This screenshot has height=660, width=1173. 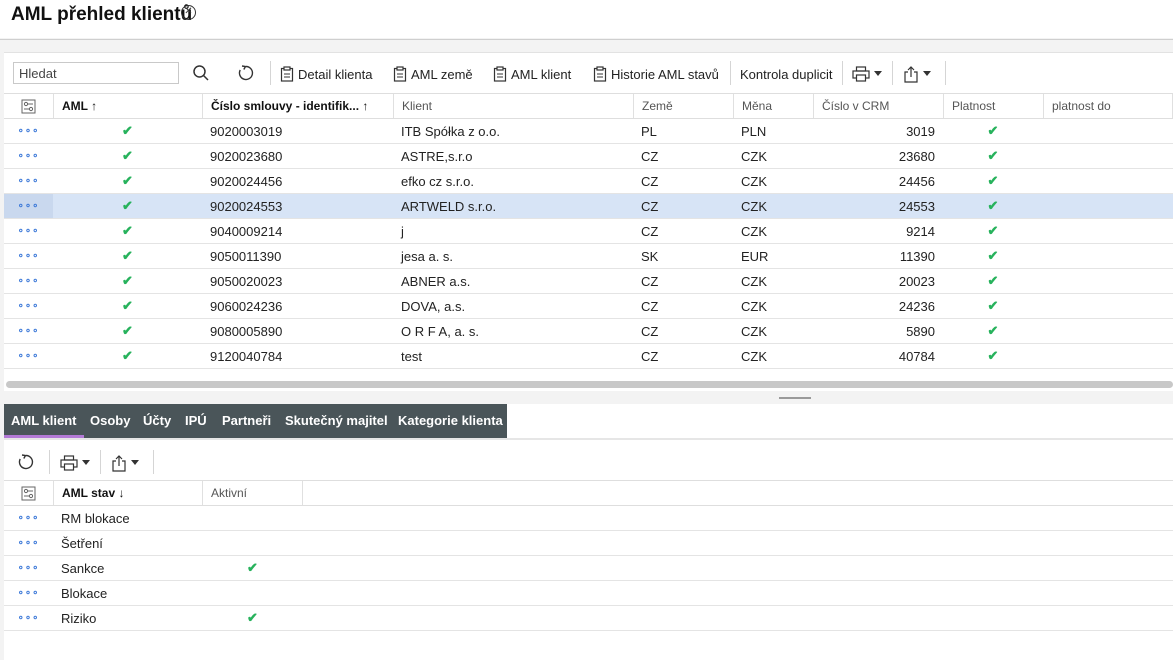 I want to click on horizontal-scrollbar, so click(x=589, y=384).